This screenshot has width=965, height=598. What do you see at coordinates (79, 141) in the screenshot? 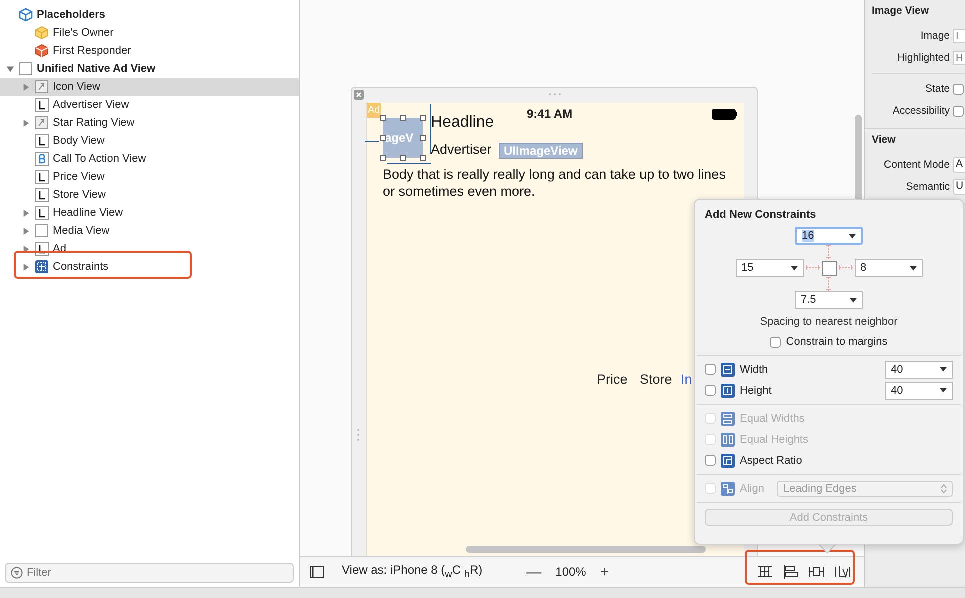
I see `outline-item: Body View` at bounding box center [79, 141].